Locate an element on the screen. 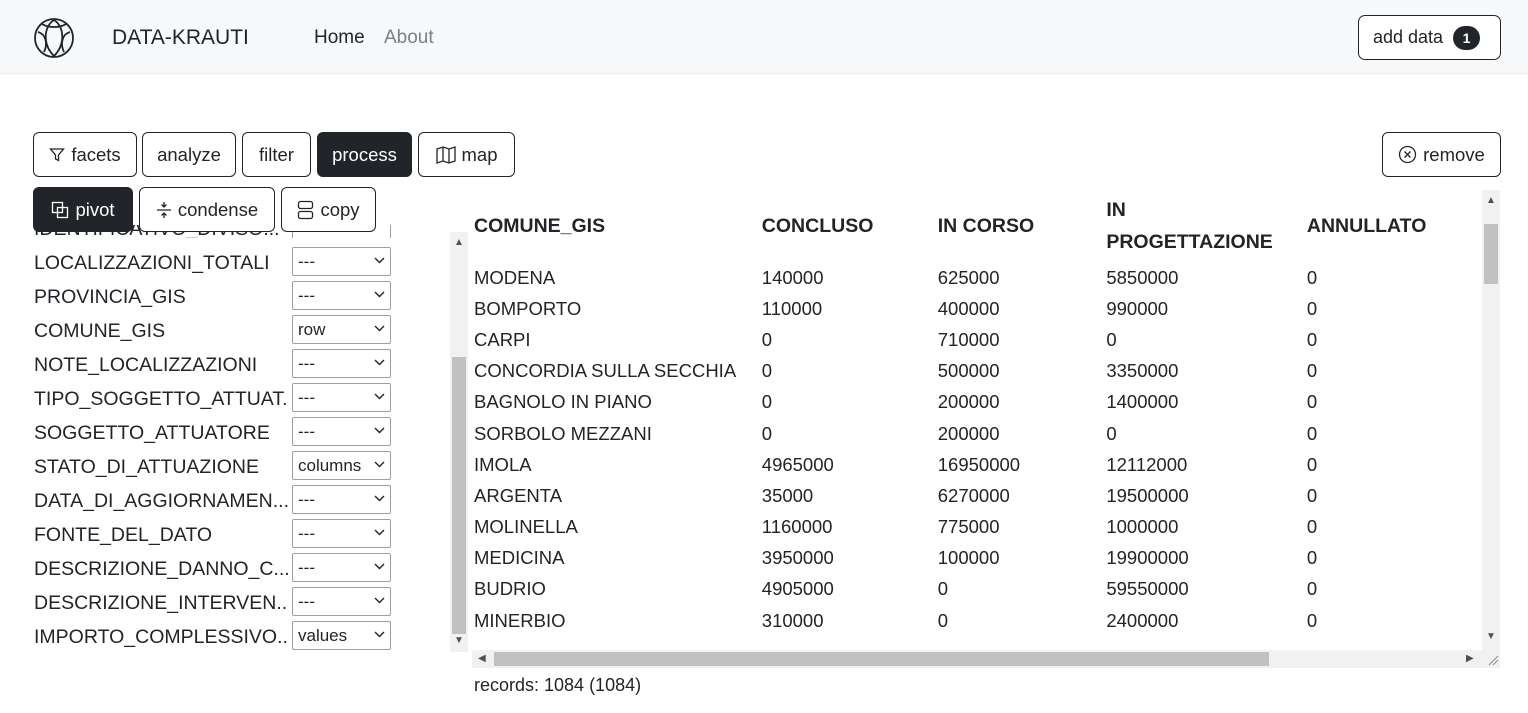 This screenshot has width=1528, height=713. table-cell: CARPI is located at coordinates (502, 339).